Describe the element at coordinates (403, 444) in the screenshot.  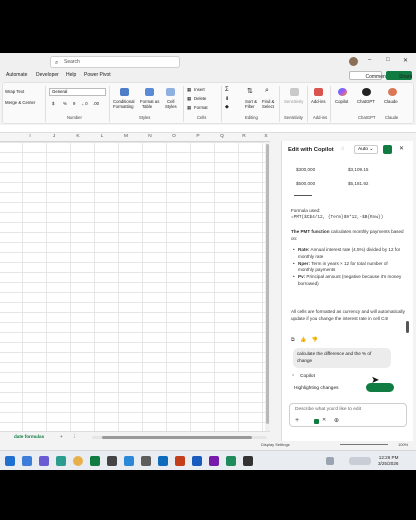
I see `zoom-level: 100%` at that location.